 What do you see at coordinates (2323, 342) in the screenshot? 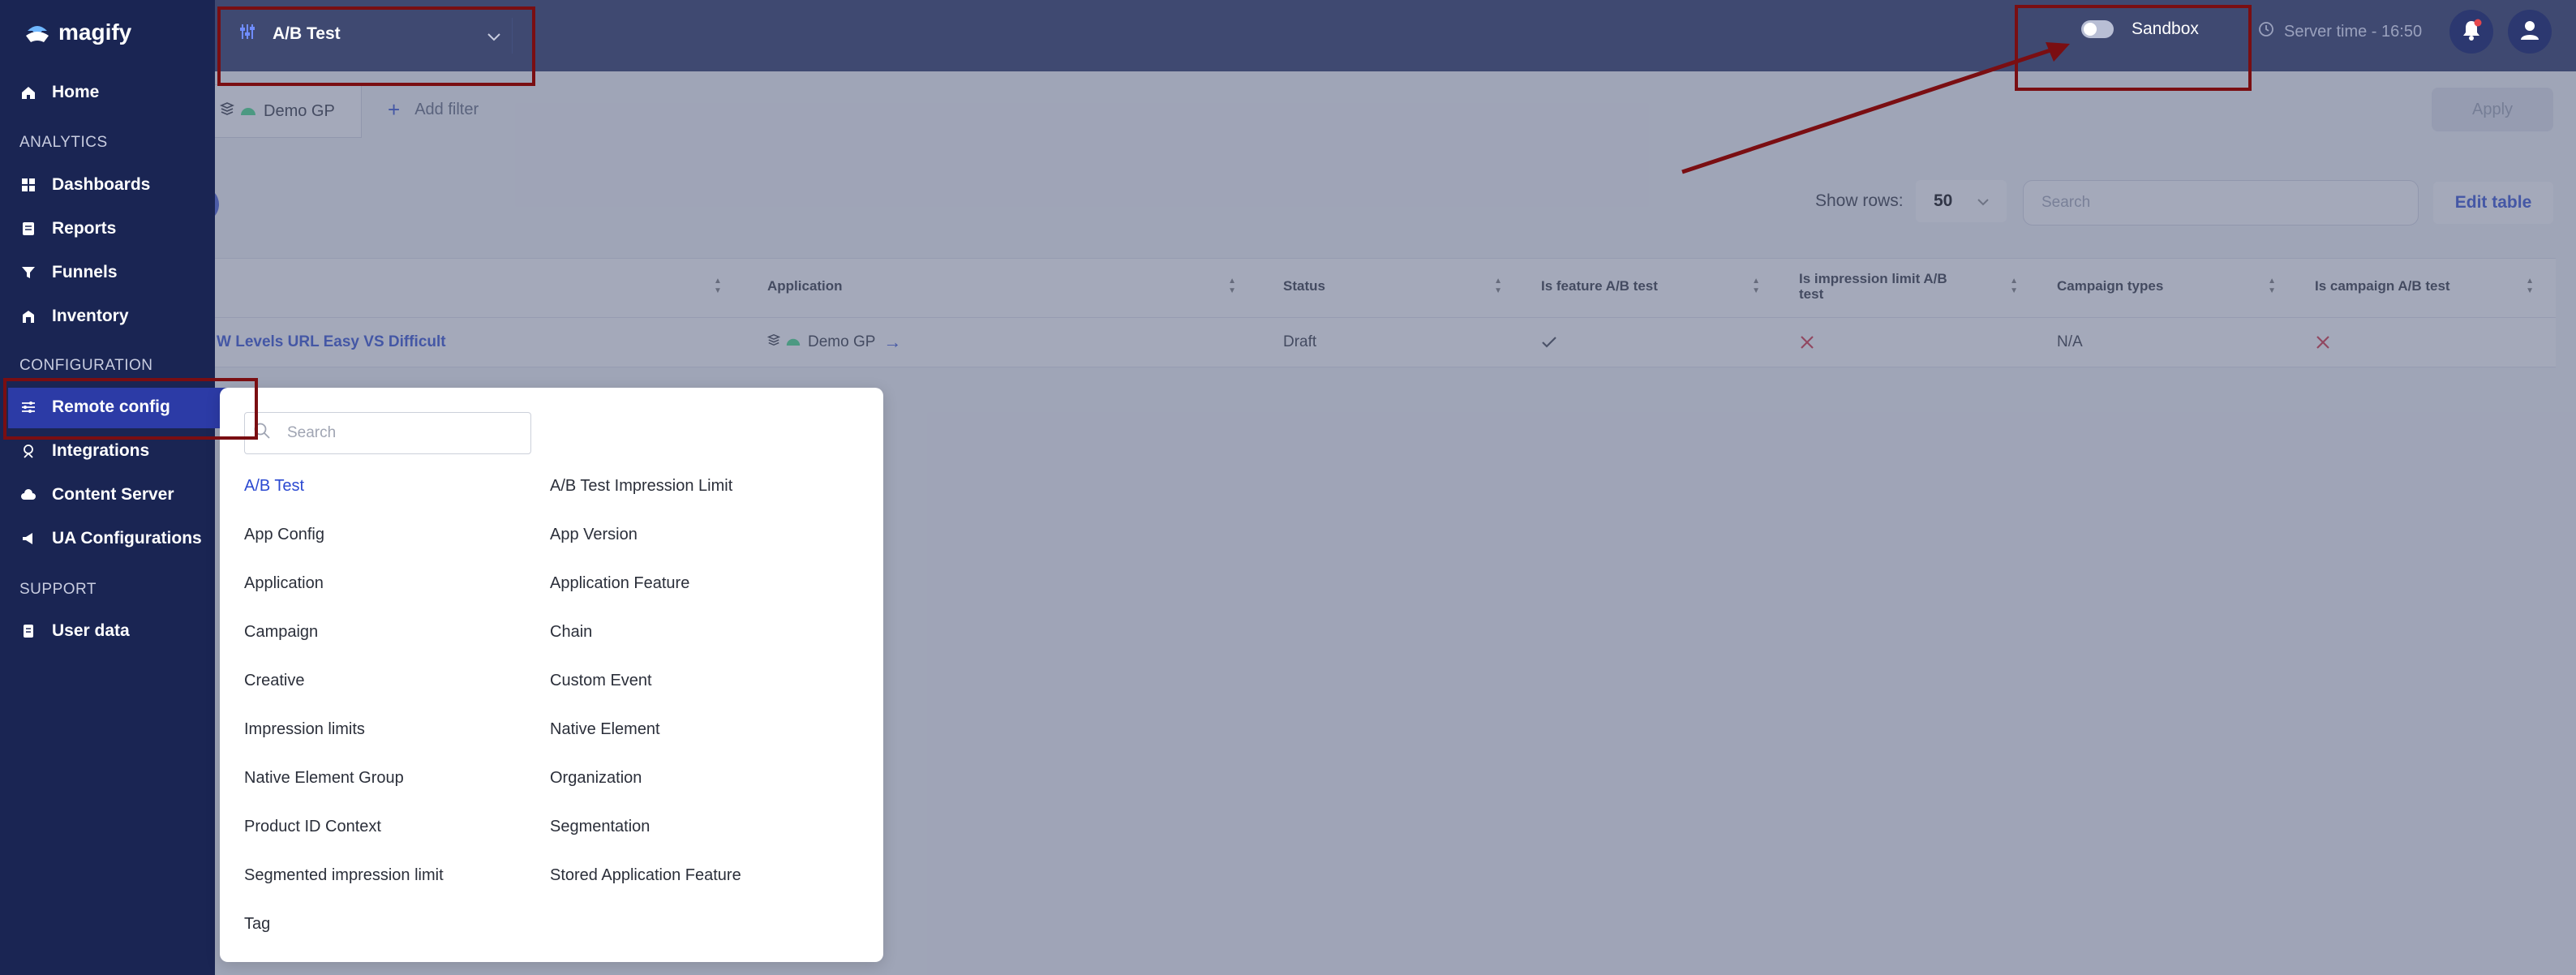
I see `cross-icon` at bounding box center [2323, 342].